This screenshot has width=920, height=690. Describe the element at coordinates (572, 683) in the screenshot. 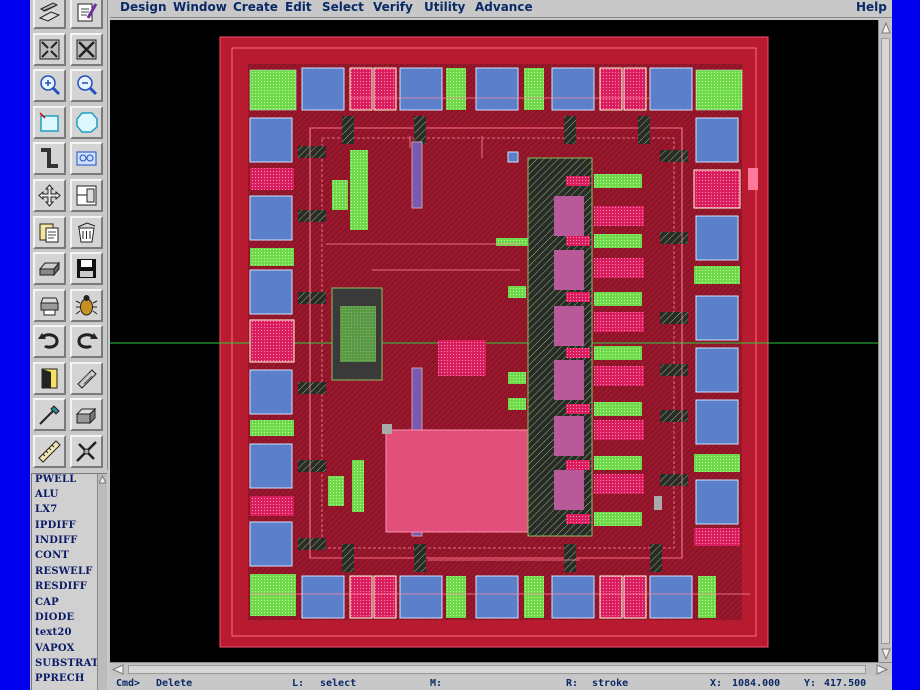

I see `mouse-right-label: R:` at that location.